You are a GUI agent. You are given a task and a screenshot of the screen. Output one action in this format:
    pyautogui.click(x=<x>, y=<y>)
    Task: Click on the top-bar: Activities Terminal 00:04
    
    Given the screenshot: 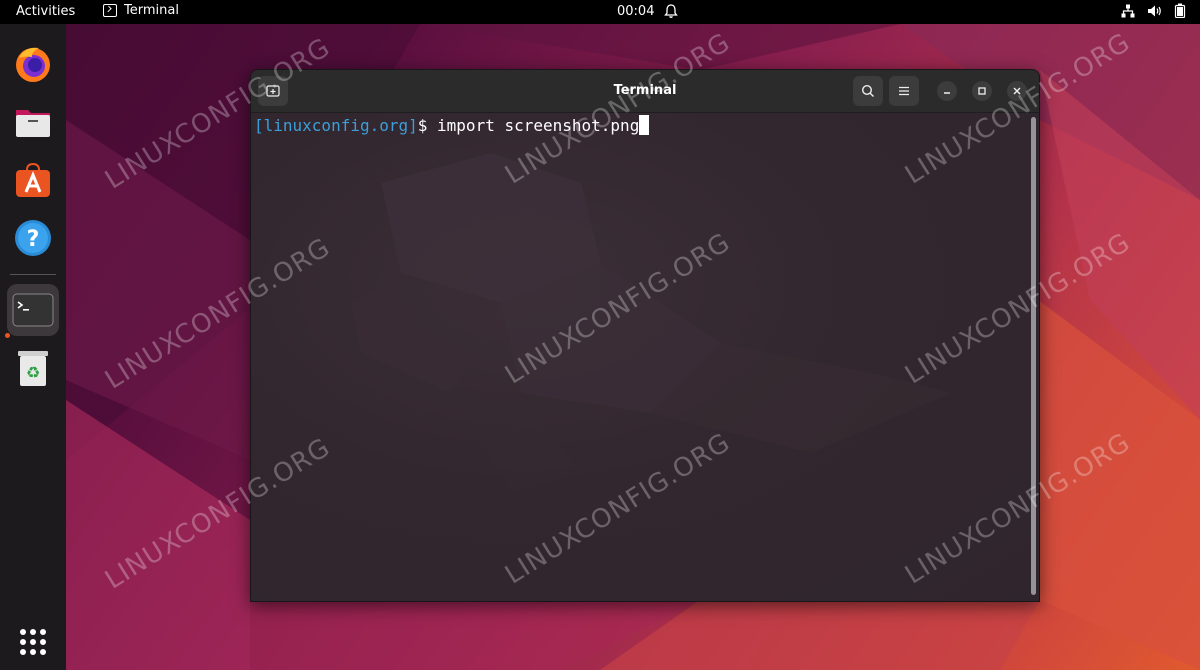 What is the action you would take?
    pyautogui.click(x=600, y=12)
    